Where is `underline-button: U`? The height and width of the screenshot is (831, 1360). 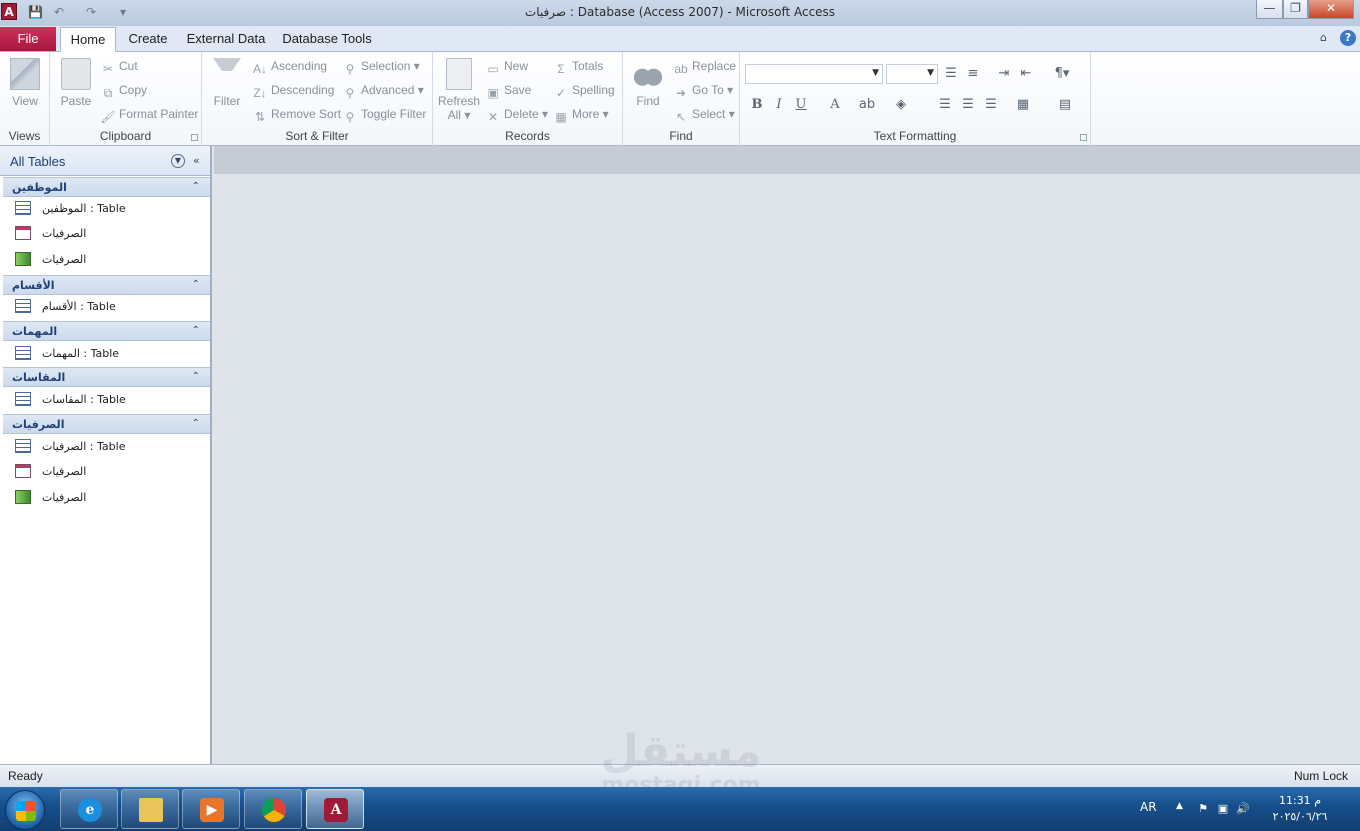
underline-button: U is located at coordinates (801, 105).